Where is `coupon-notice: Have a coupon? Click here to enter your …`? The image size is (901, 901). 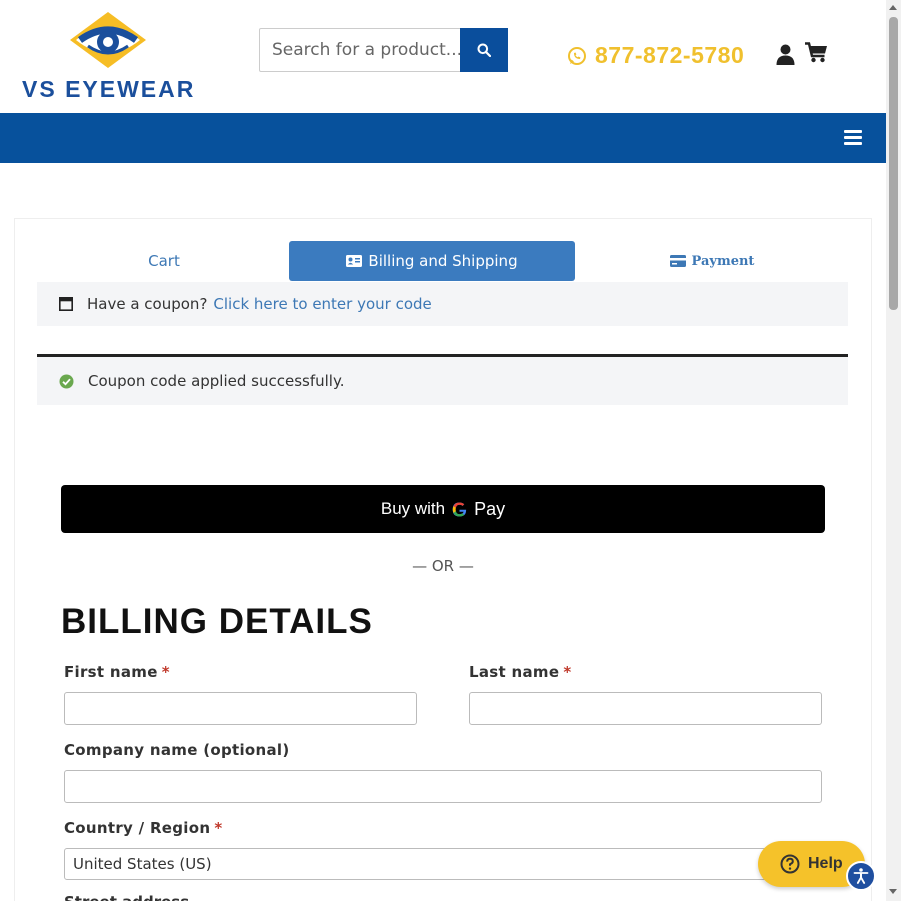
coupon-notice: Have a coupon? Click here to enter your … is located at coordinates (442, 304).